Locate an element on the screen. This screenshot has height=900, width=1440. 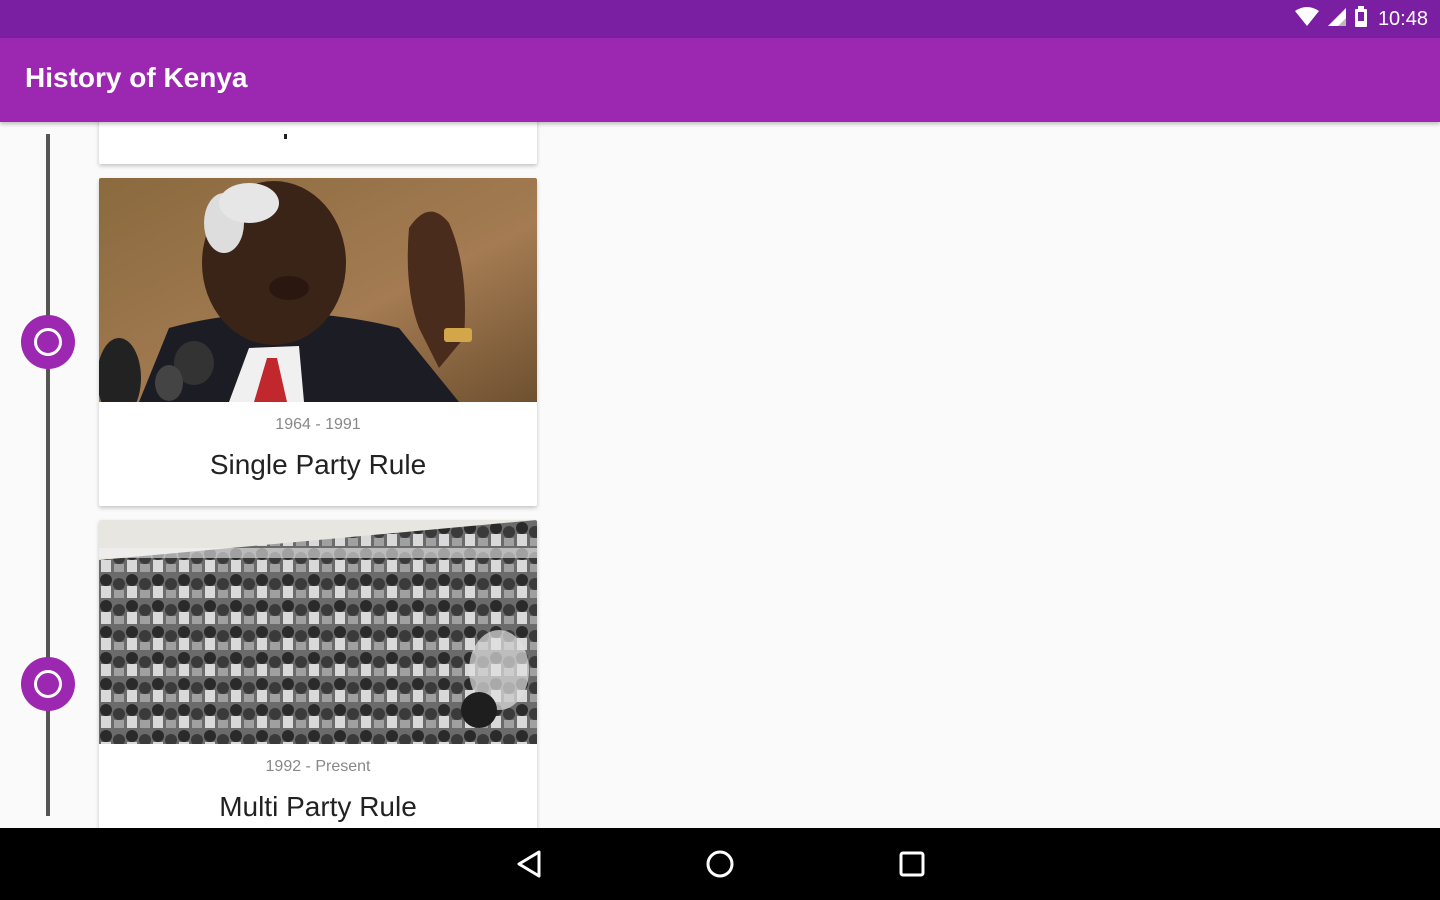
status-time: 10:48 is located at coordinates (1402, 18).